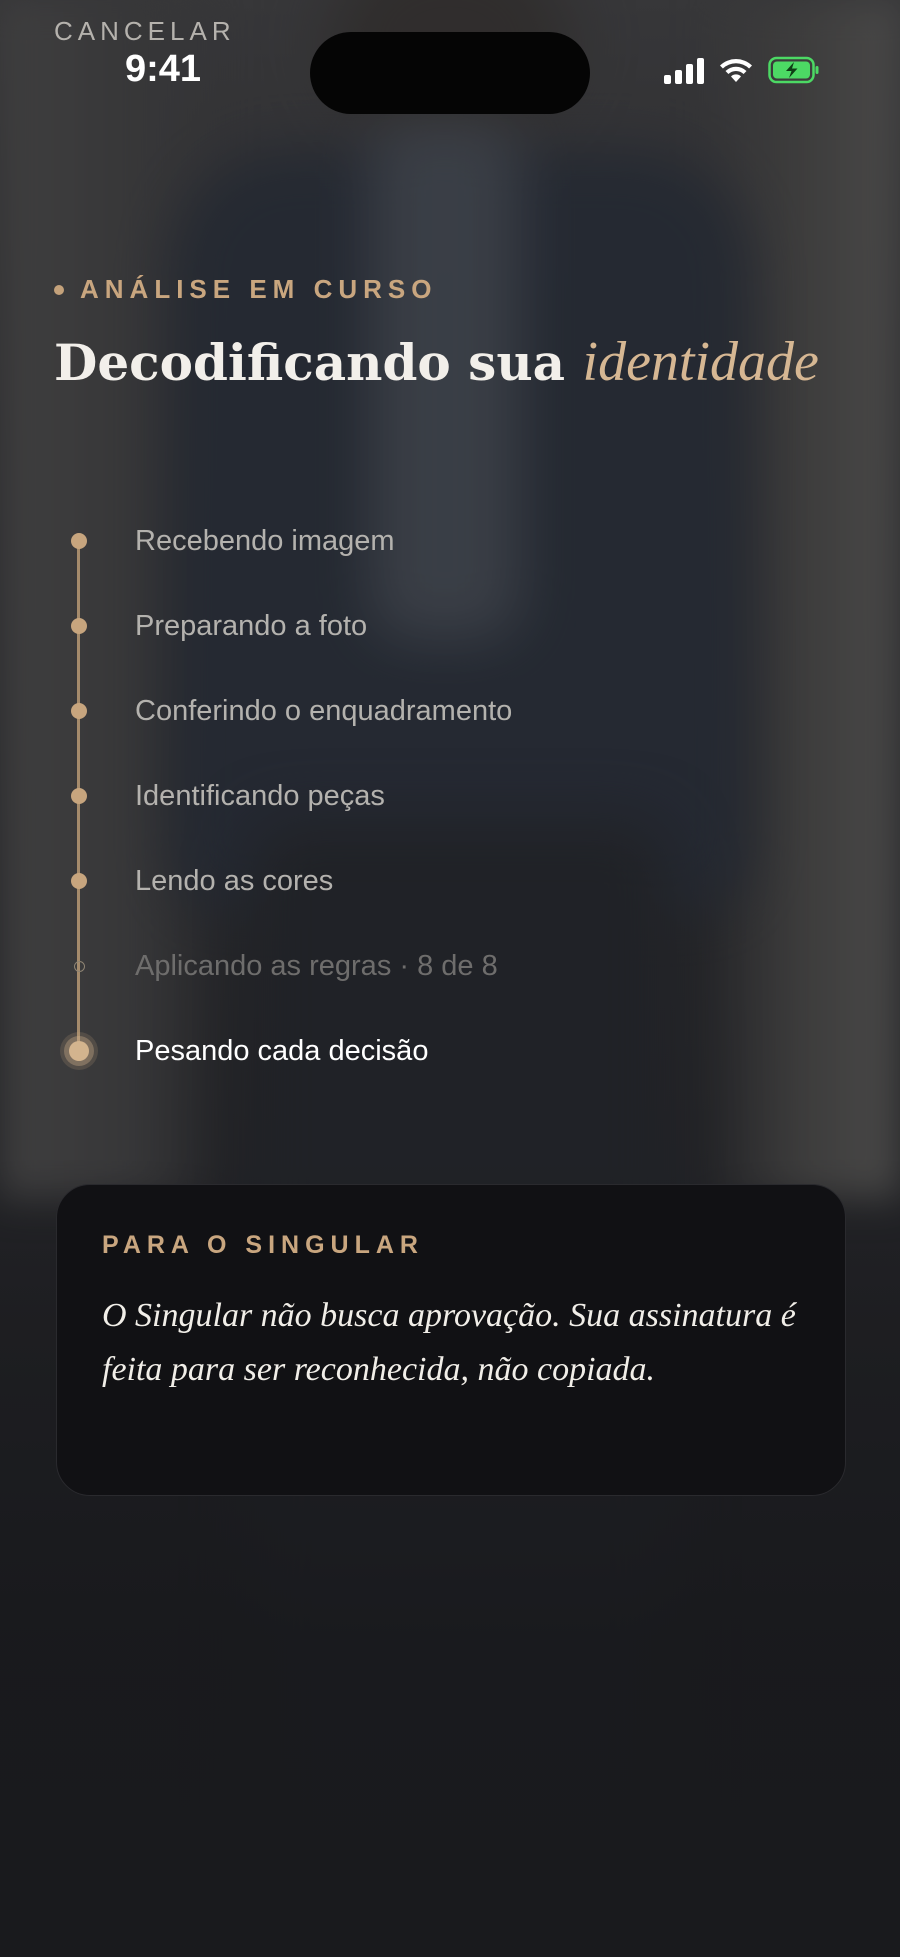 The image size is (900, 1957). I want to click on timeline-step: Conferindo o enquadramento, so click(410, 711).